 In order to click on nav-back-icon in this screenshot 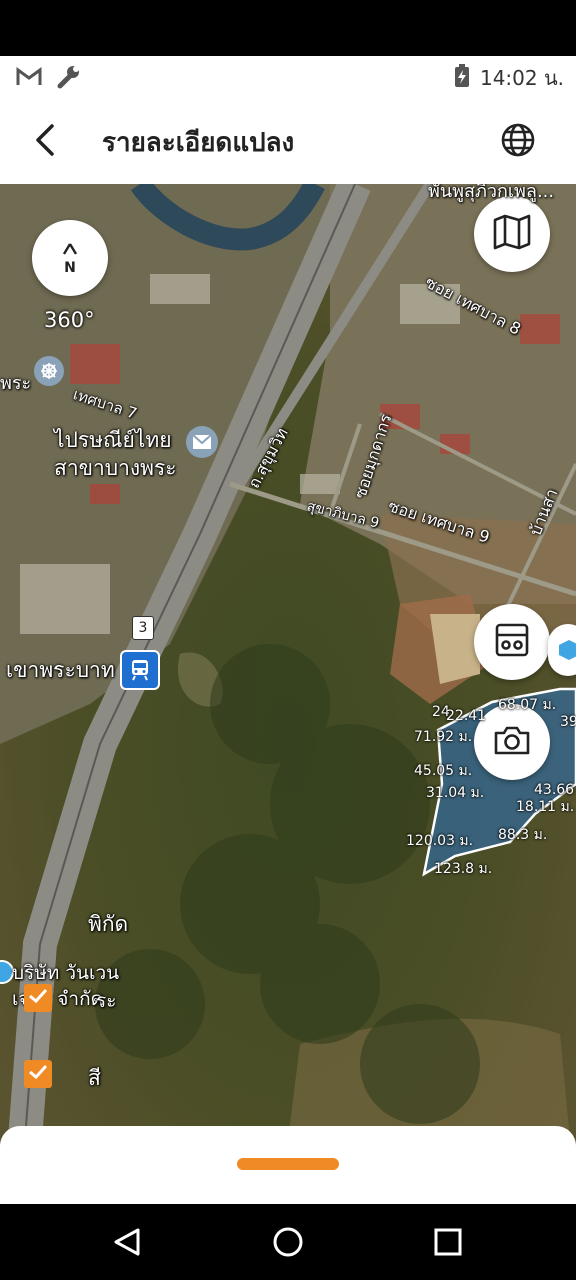, I will do `click(128, 1242)`.